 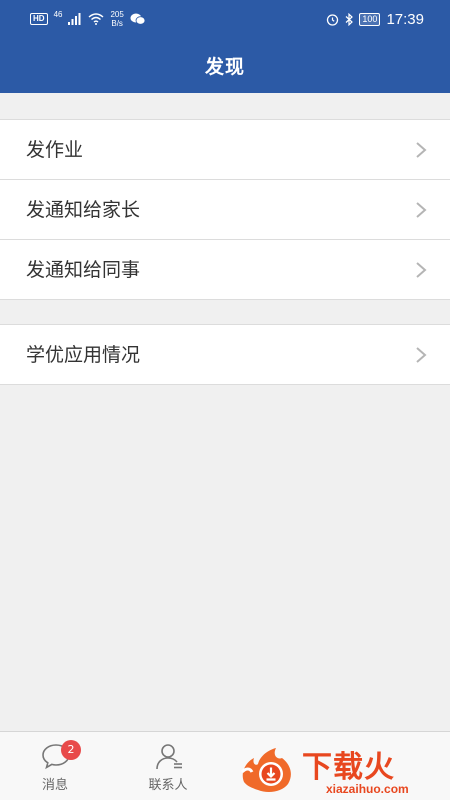 I want to click on menu-item-label: 发通知给同事, so click(x=83, y=270).